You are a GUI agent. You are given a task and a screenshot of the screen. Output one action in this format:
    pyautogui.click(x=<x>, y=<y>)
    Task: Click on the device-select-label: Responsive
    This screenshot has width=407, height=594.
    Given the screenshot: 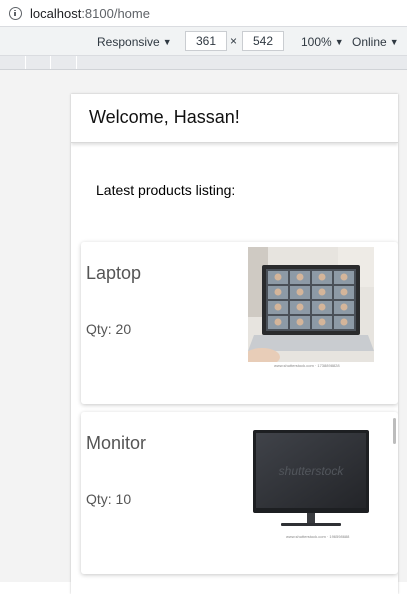 What is the action you would take?
    pyautogui.click(x=128, y=42)
    